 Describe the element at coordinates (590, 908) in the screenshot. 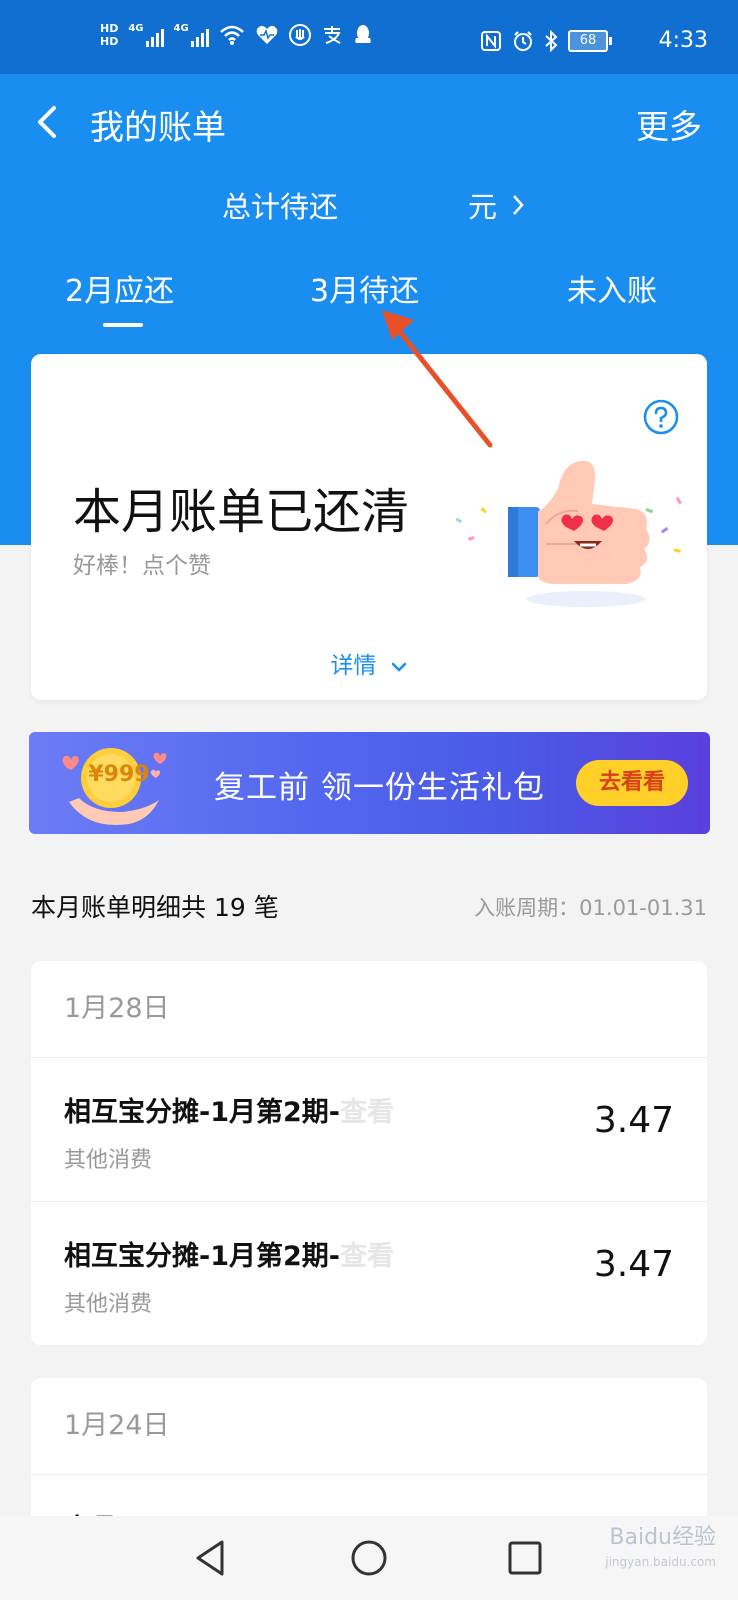

I see `billing-period: 入账周期：01.01-01.31` at that location.